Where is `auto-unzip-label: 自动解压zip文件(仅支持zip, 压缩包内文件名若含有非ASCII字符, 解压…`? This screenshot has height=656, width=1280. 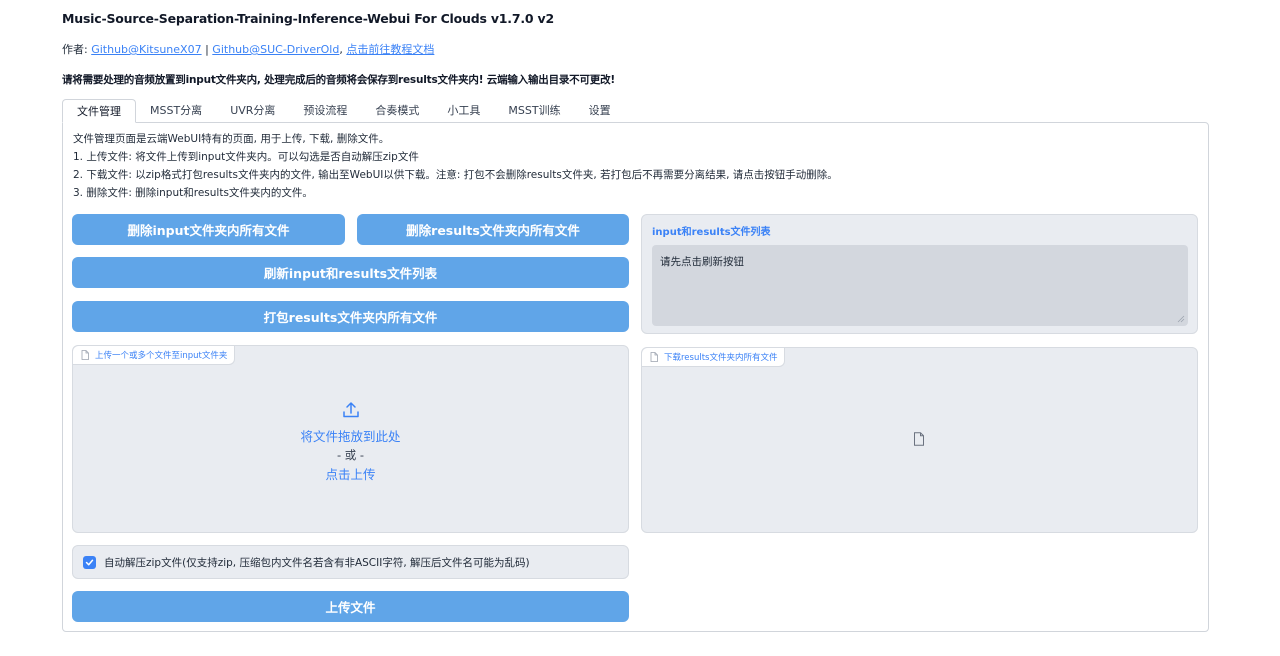
auto-unzip-label: 自动解压zip文件(仅支持zip, 压缩包内文件名若含有非ASCII字符, 解压… is located at coordinates (317, 562).